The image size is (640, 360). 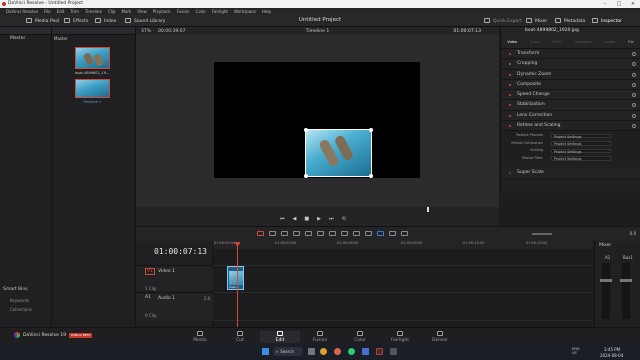 What do you see at coordinates (162, 11) in the screenshot?
I see `menu-item: Playback` at bounding box center [162, 11].